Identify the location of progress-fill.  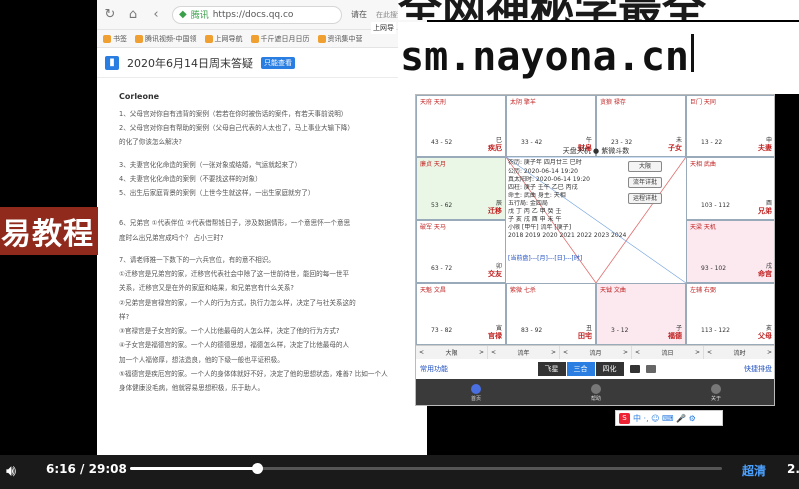
(194, 468).